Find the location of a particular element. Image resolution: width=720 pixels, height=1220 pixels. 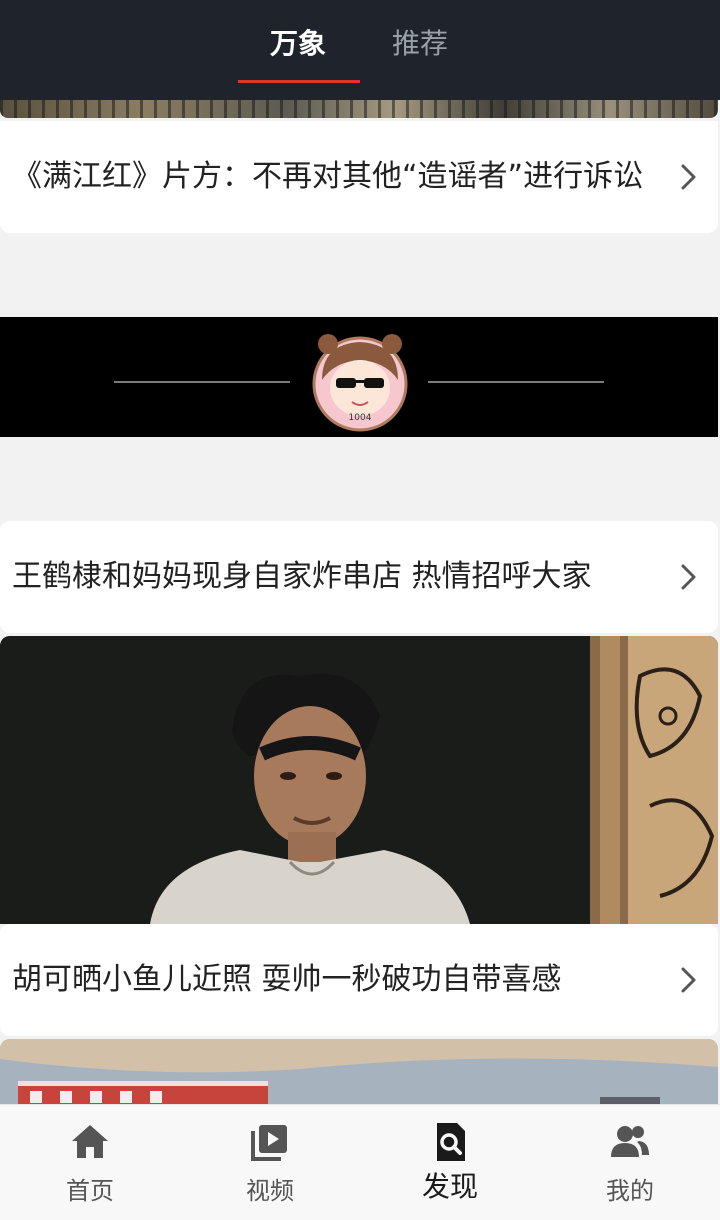

nav-mine-label: 我的 is located at coordinates (630, 1191).